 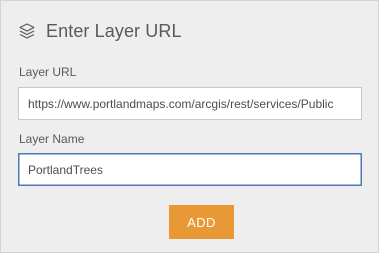 What do you see at coordinates (27, 31) in the screenshot?
I see `layers-icon` at bounding box center [27, 31].